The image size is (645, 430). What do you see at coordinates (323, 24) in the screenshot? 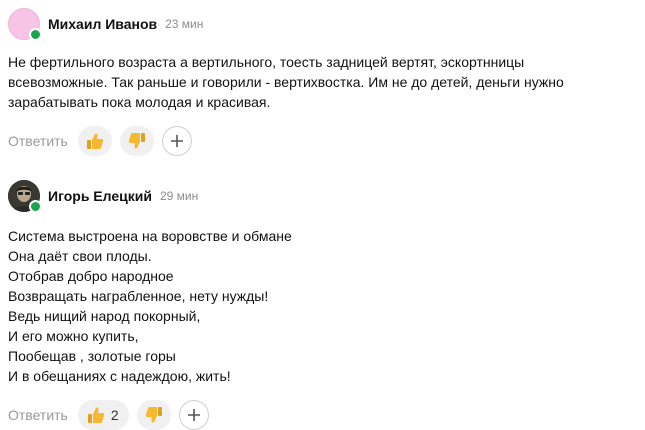
I see `comment-header: Михаил Иванов 23 мин` at bounding box center [323, 24].